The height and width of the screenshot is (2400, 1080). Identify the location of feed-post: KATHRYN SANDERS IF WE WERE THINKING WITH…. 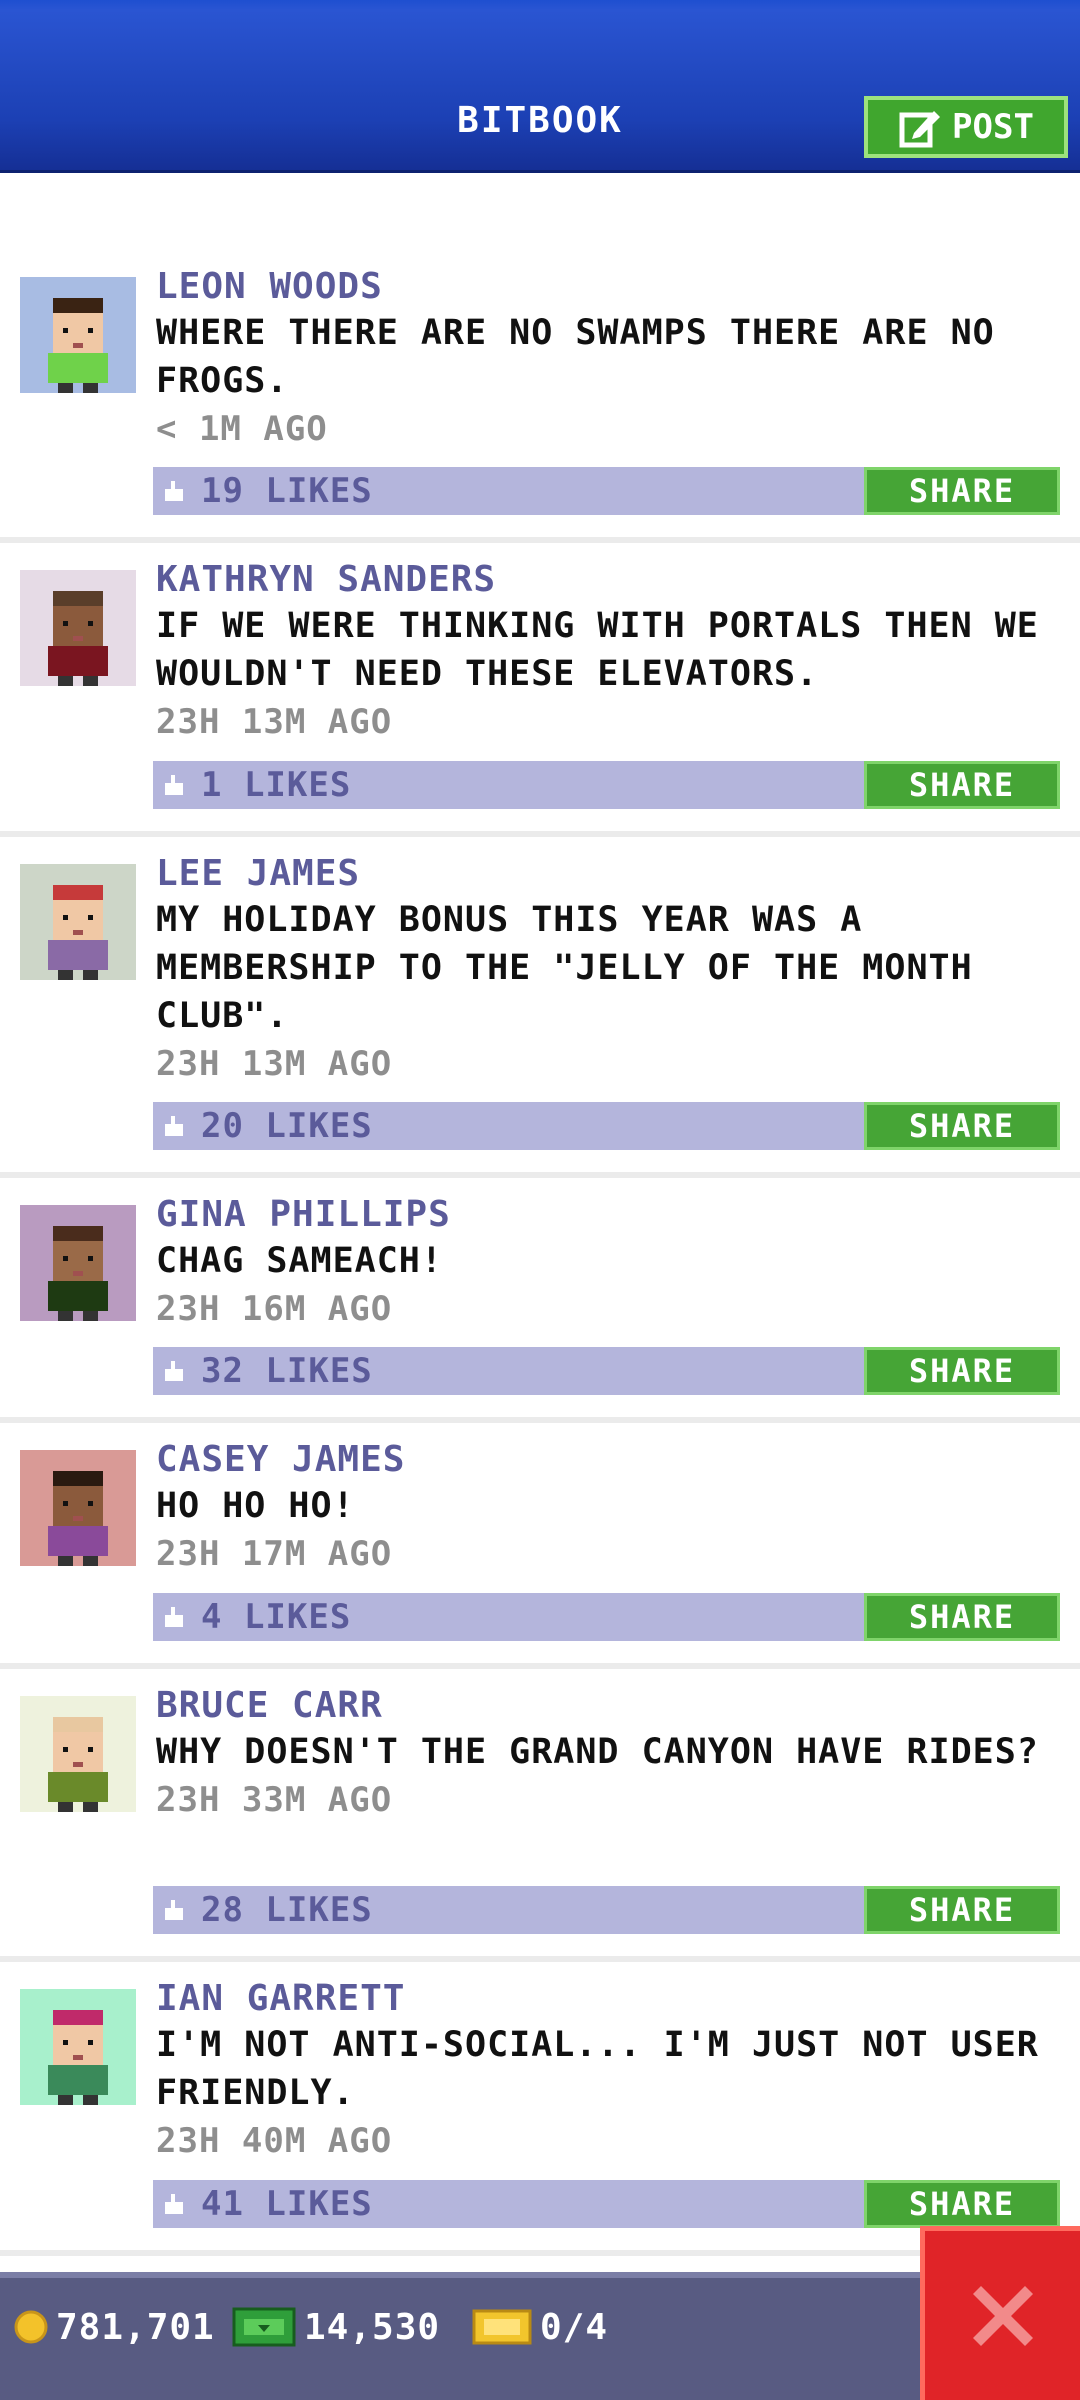
(540, 690).